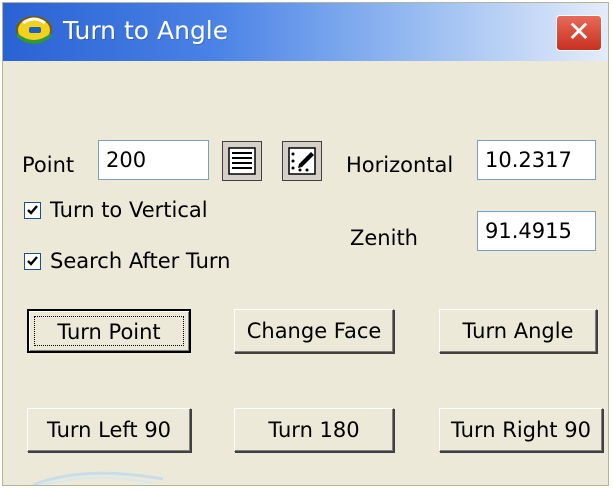 The width and height of the screenshot is (613, 490). Describe the element at coordinates (109, 430) in the screenshot. I see `turn-left-90-button: Turn Left 90` at that location.